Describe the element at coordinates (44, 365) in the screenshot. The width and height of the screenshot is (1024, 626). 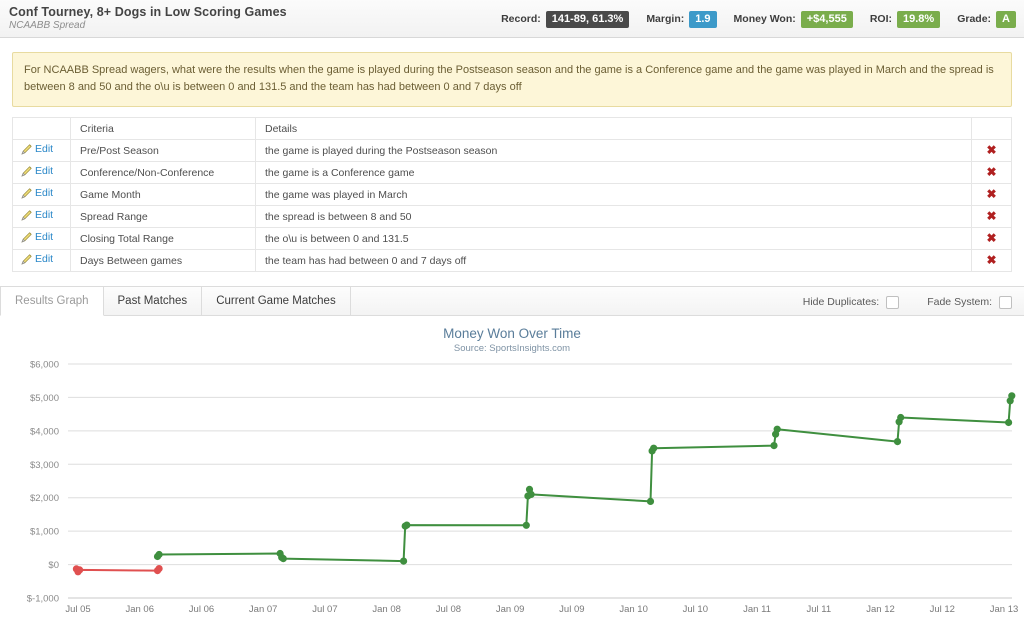
I see `chart-y-tick-label: $6,000` at that location.